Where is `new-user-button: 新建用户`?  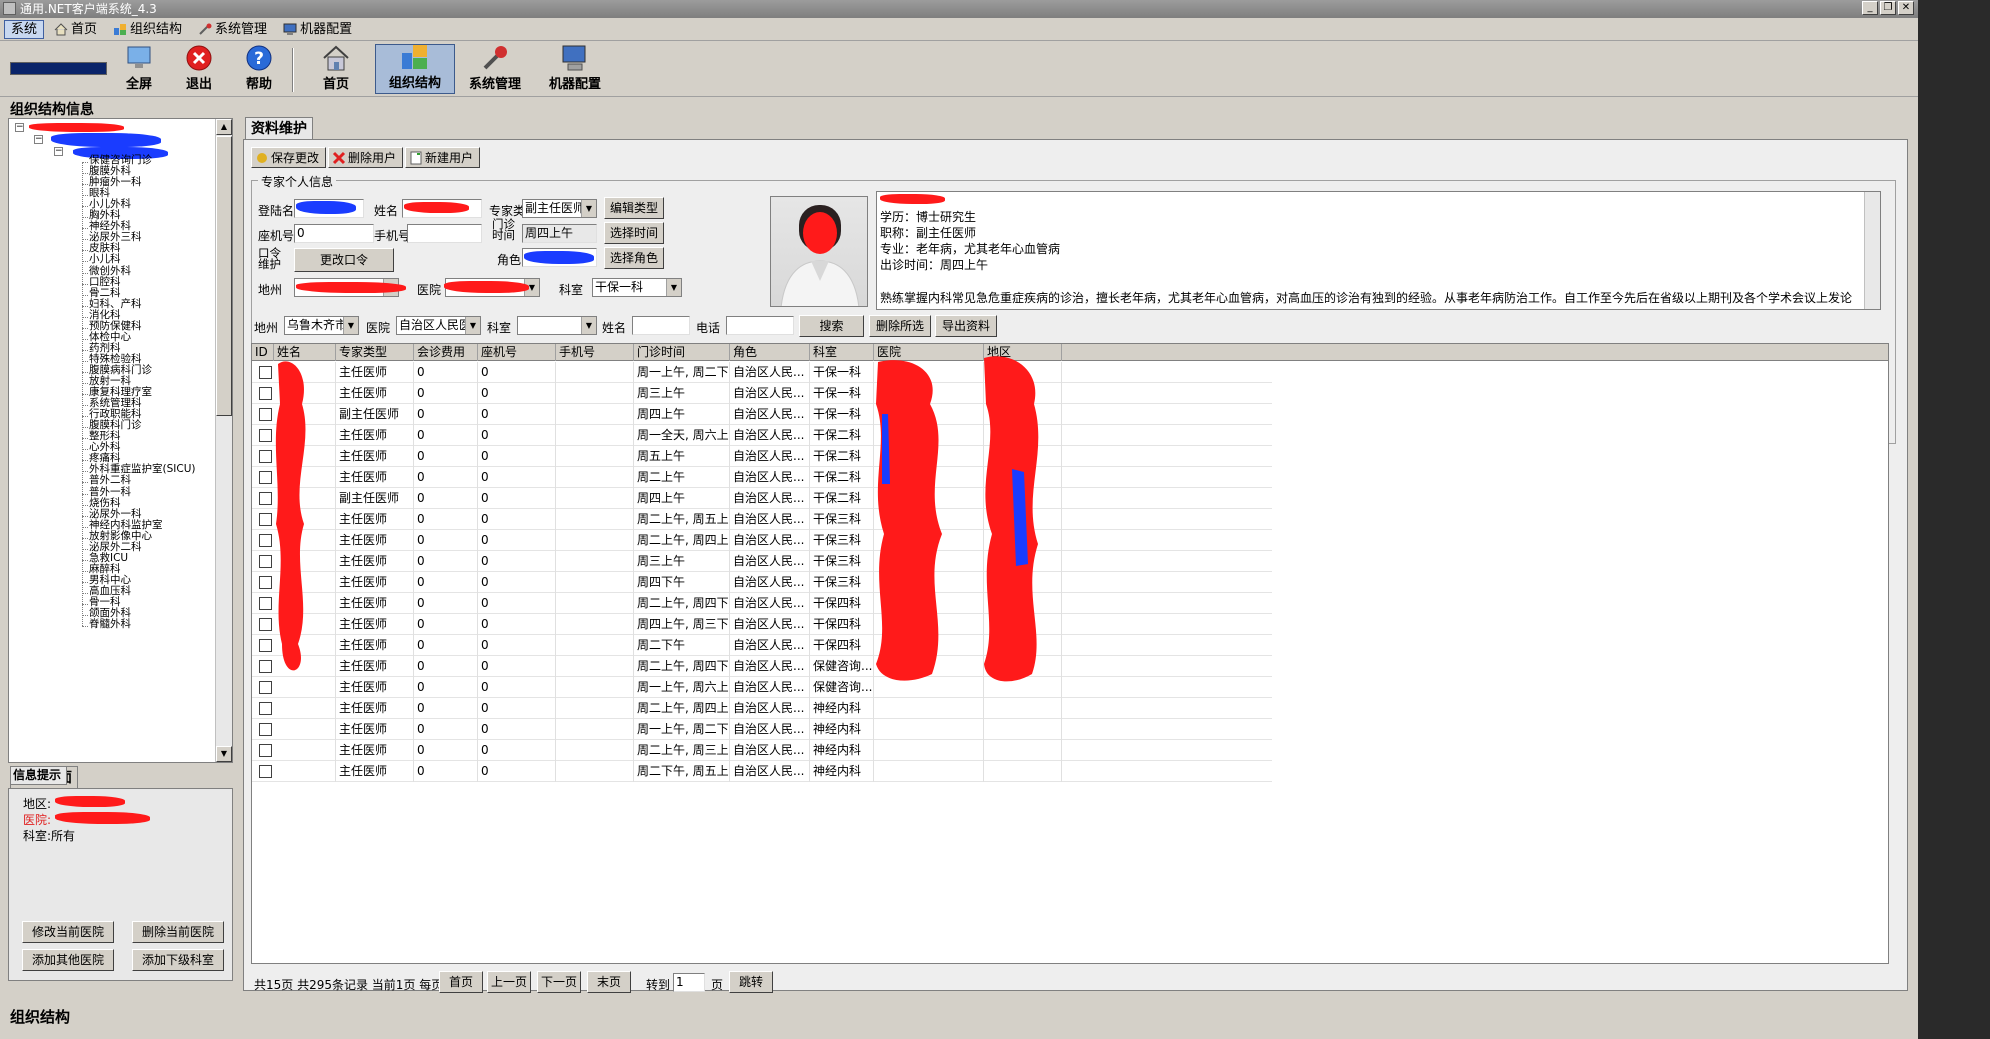
new-user-button: 新建用户 is located at coordinates (443, 157).